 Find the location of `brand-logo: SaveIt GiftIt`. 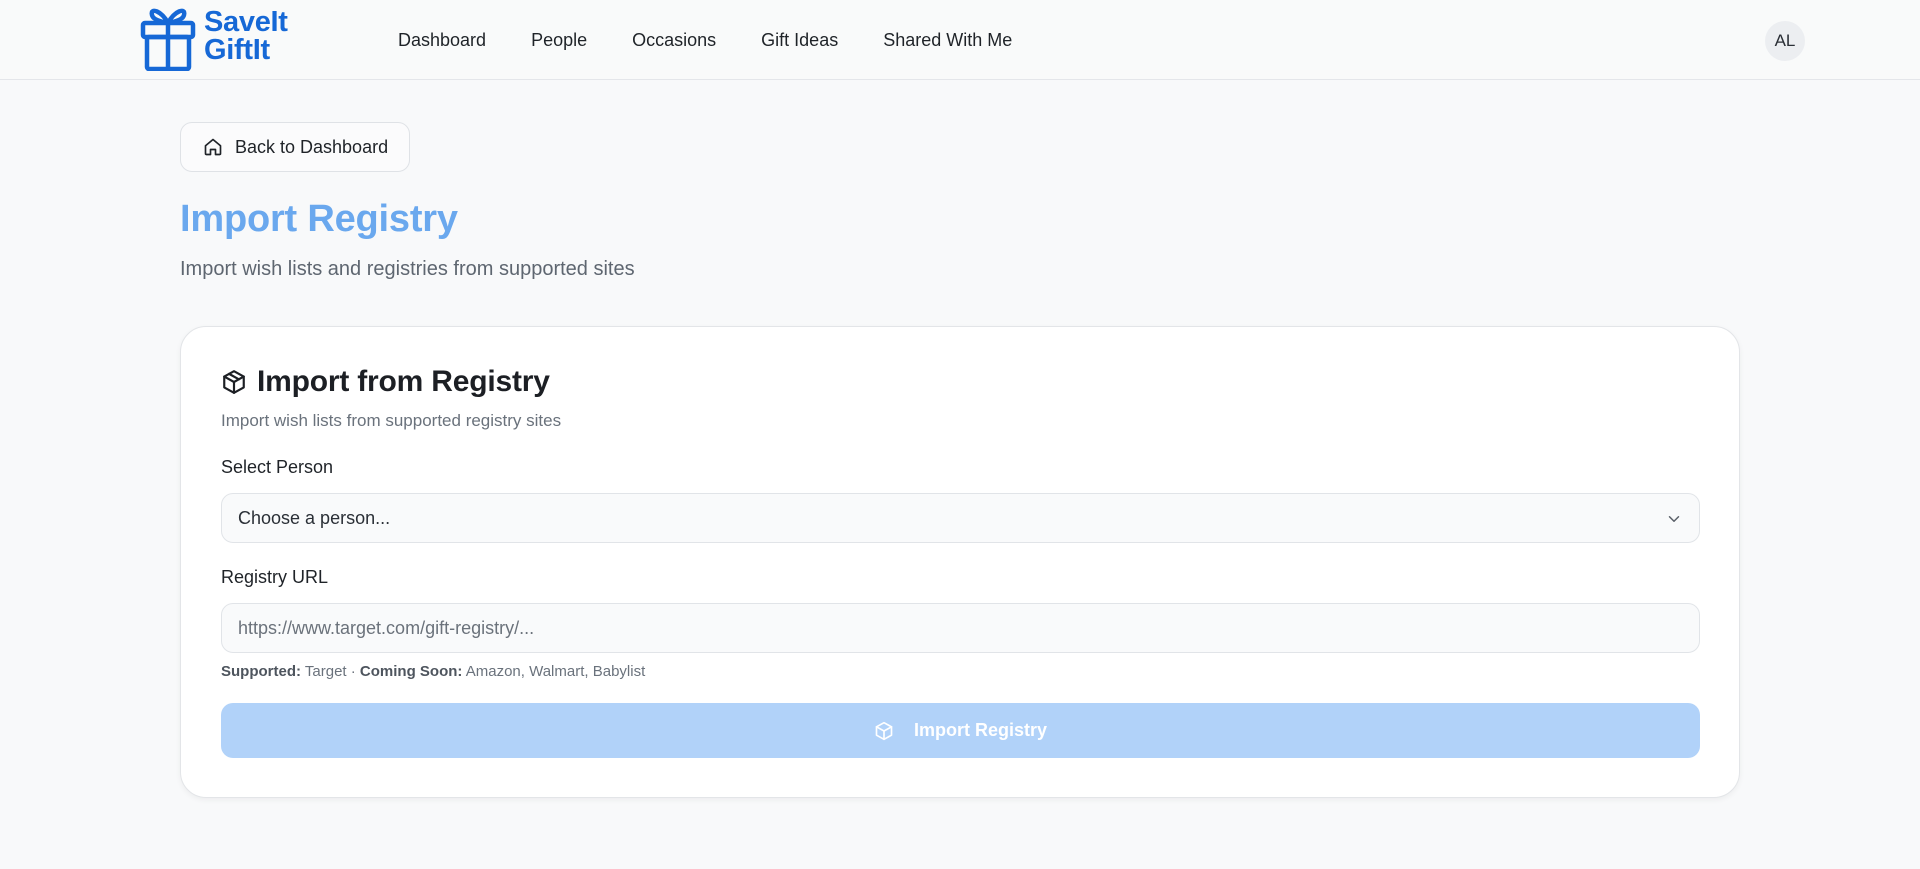

brand-logo: SaveIt GiftIt is located at coordinates (214, 36).